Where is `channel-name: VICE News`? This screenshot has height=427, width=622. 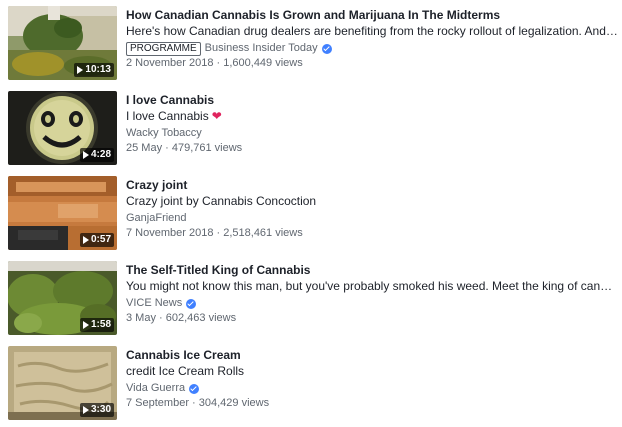 channel-name: VICE News is located at coordinates (154, 303).